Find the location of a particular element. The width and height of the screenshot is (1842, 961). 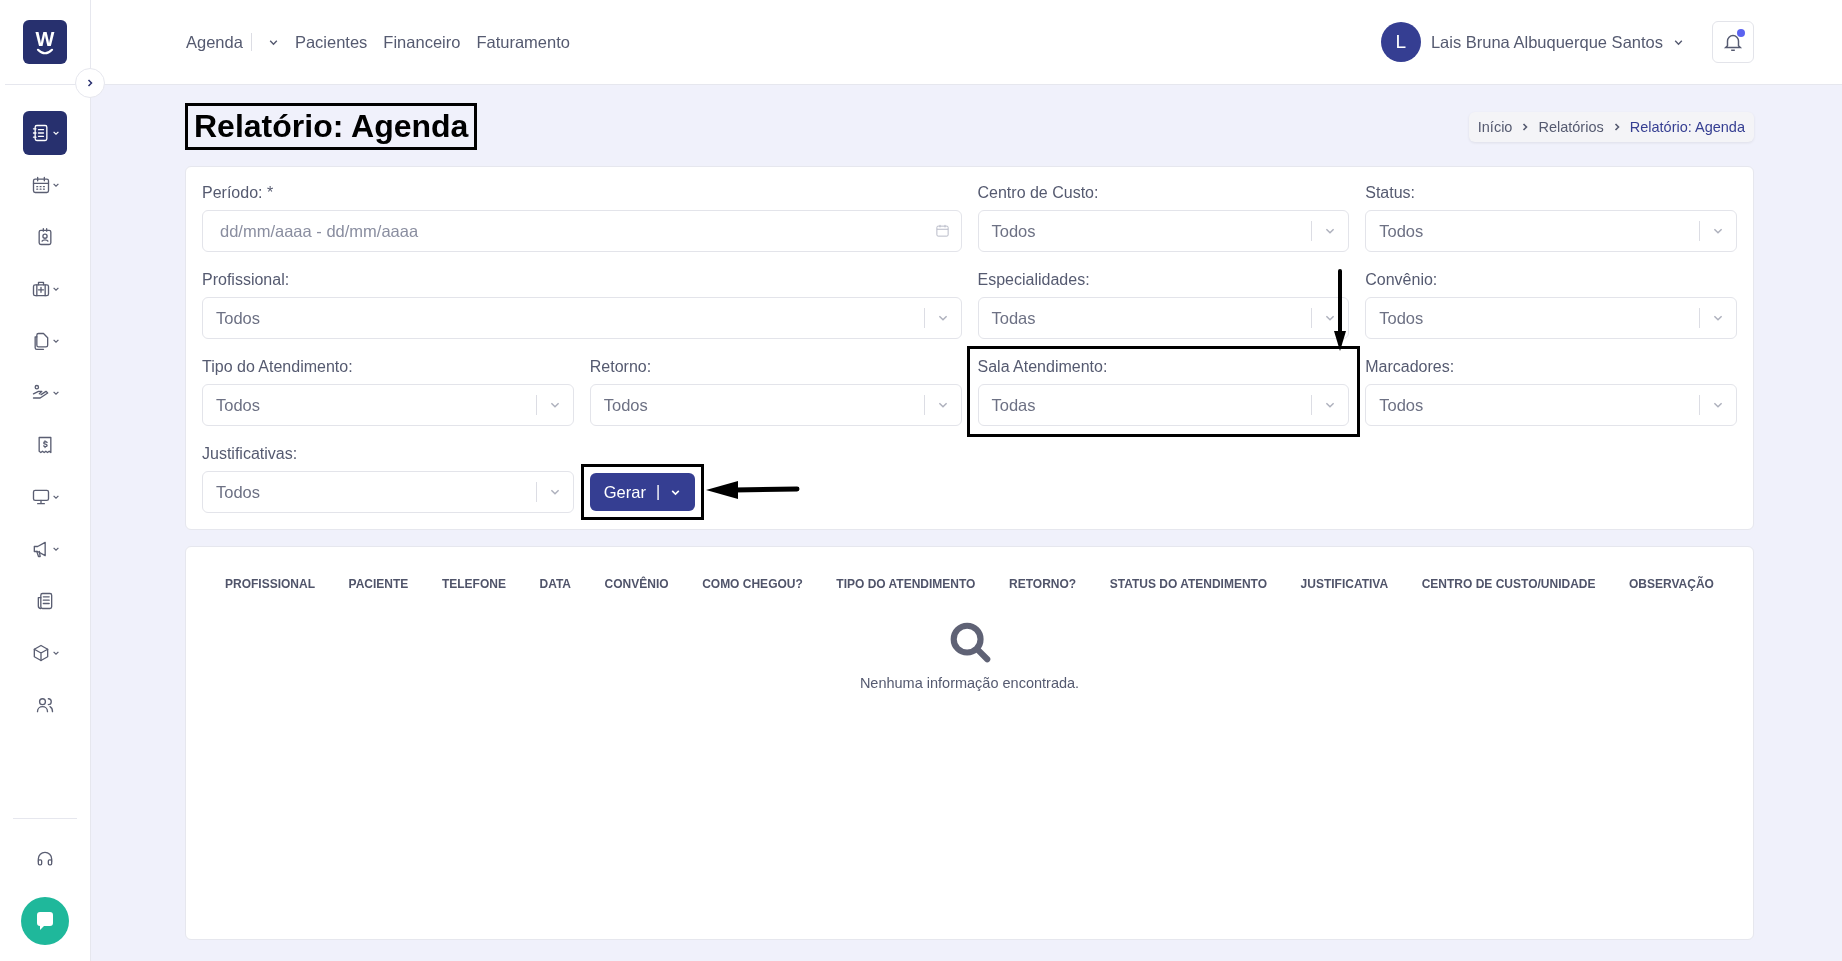

field-label: Centro de Custo: is located at coordinates (1038, 193).